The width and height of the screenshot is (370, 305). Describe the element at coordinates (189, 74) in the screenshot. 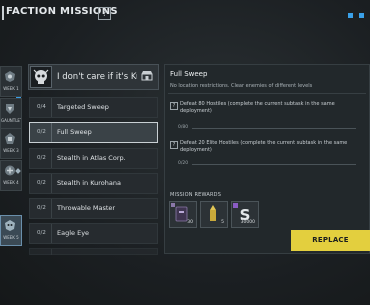

I see `mission-title: Full Sweep` at that location.